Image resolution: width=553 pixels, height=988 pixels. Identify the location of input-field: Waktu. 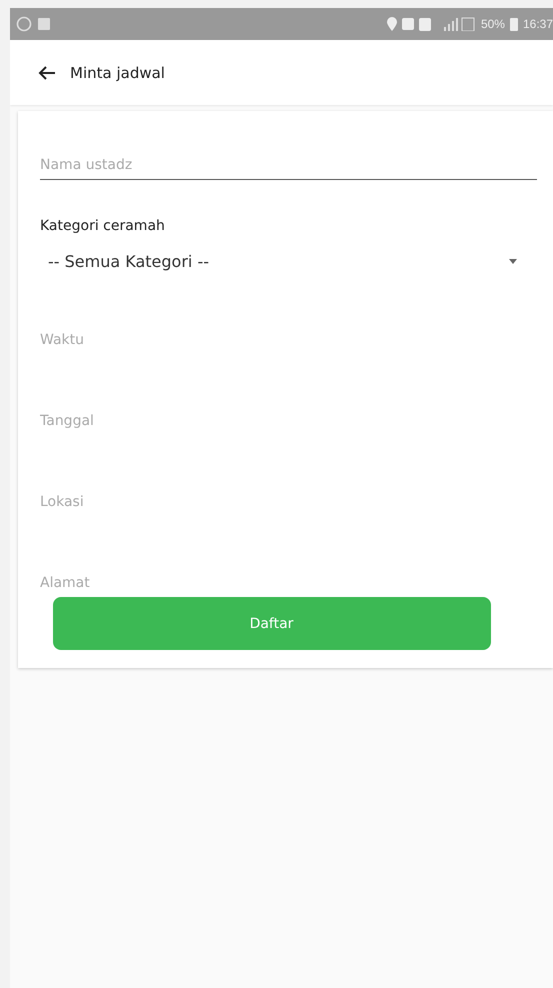
(288, 339).